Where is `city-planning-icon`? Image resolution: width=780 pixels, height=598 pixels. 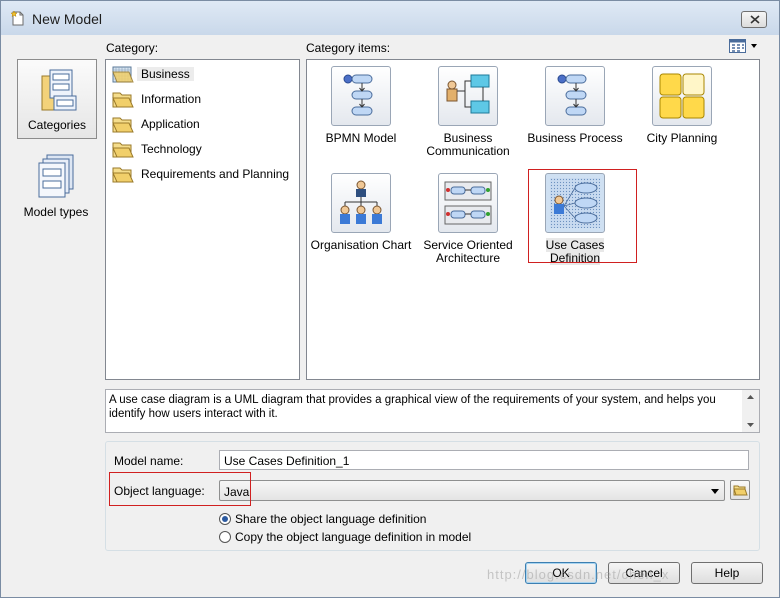 city-planning-icon is located at coordinates (682, 96).